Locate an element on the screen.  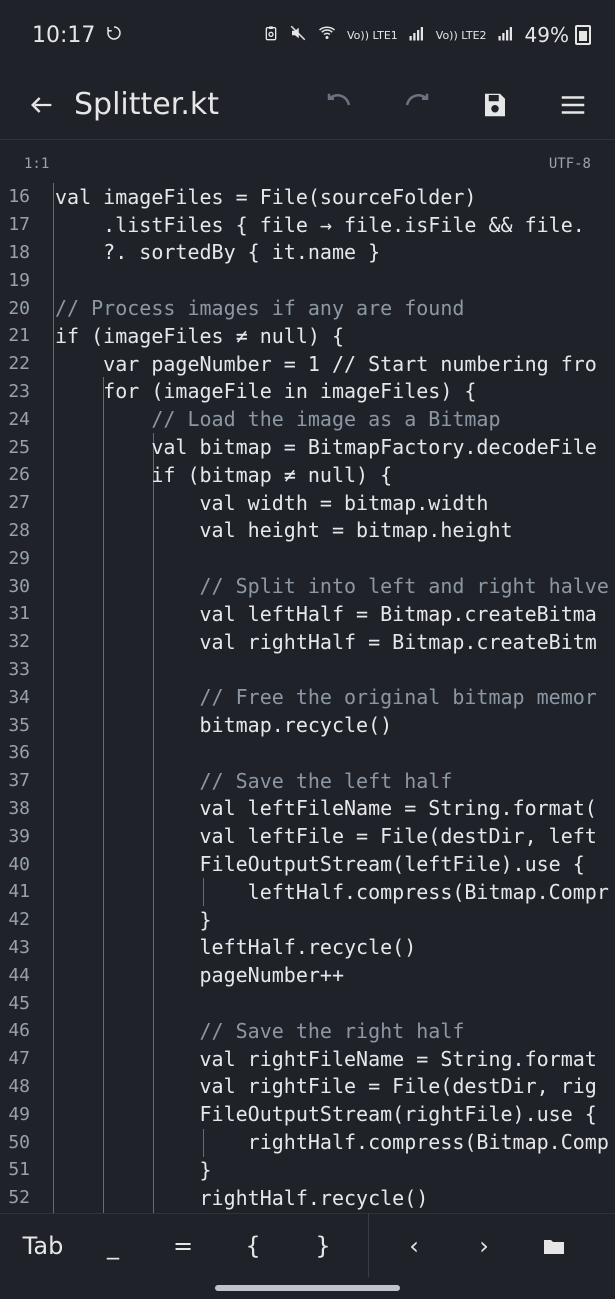
undo-button is located at coordinates (339, 105).